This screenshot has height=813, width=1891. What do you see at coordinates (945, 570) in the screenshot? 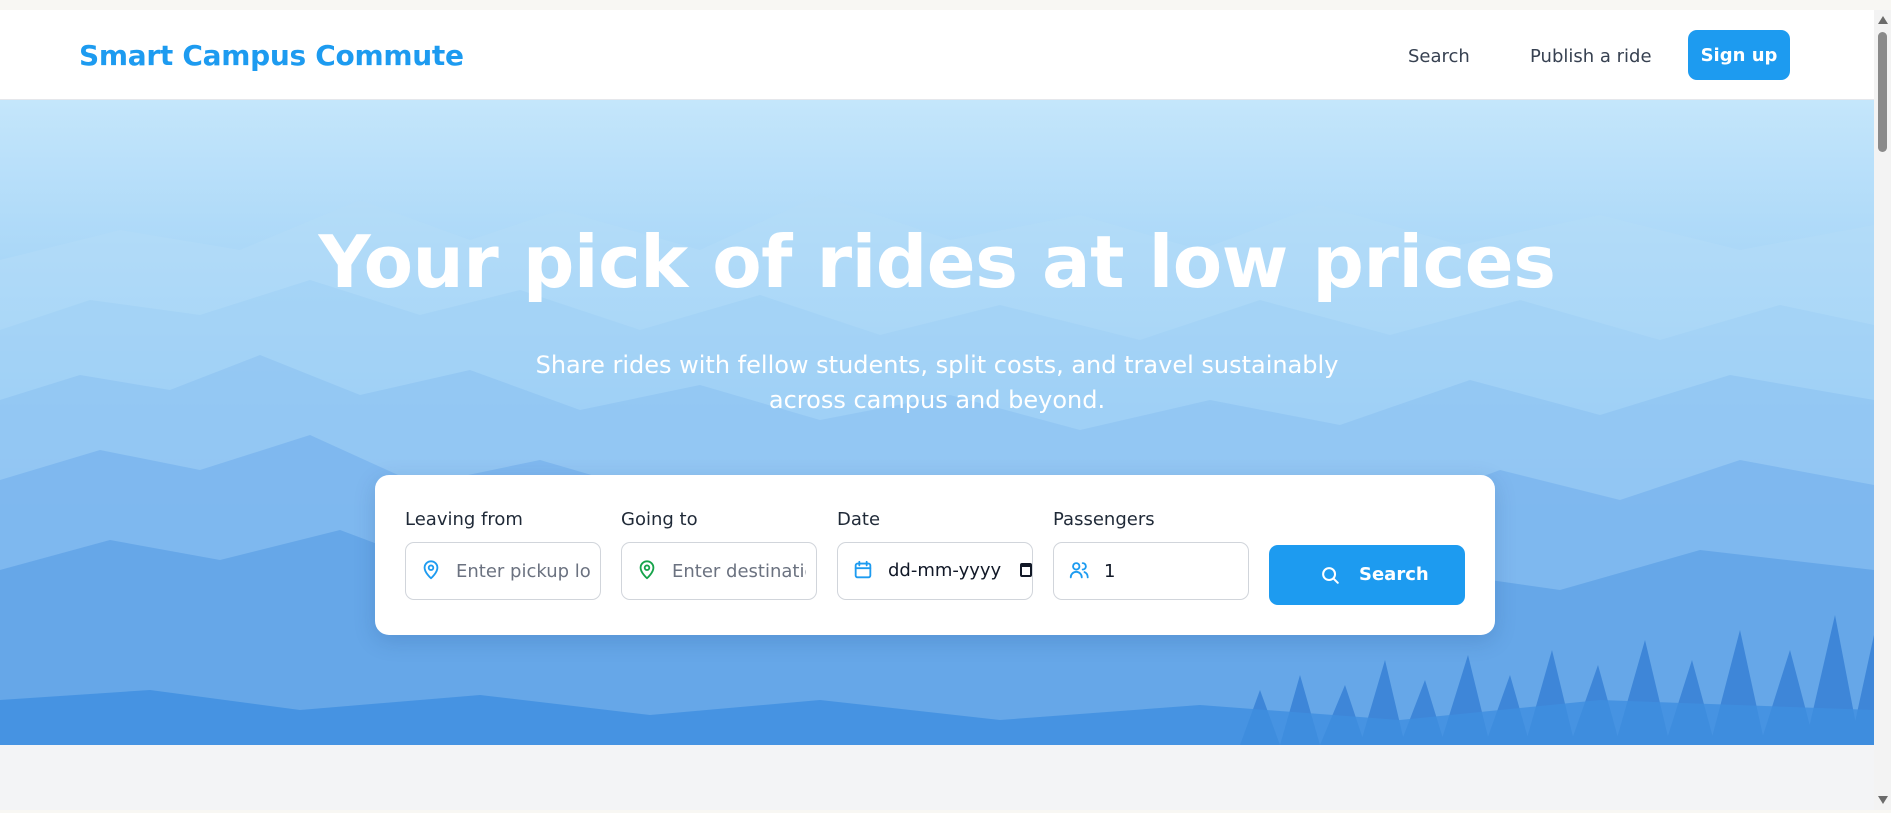
I see `date-value: dd-mm-yyyy` at bounding box center [945, 570].